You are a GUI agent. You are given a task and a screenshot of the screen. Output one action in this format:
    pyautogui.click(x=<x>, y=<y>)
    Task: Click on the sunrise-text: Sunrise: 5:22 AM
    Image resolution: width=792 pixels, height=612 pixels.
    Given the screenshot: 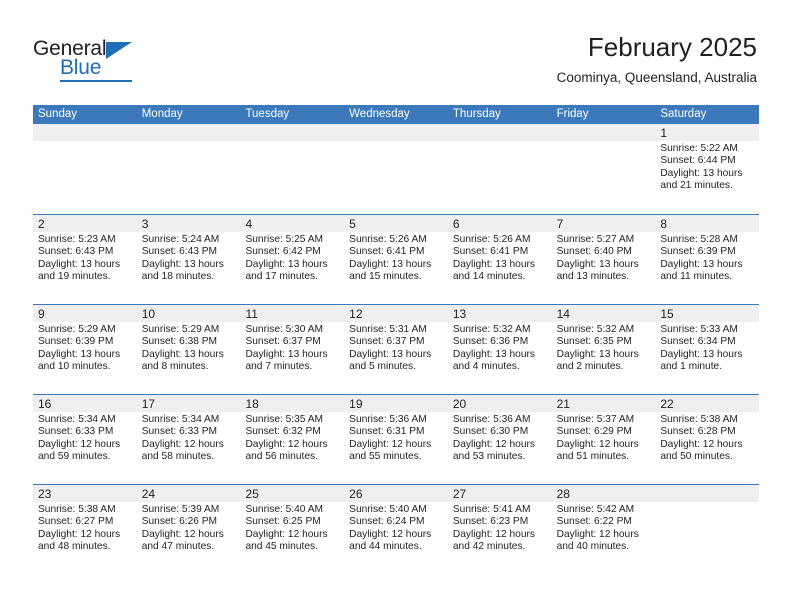 What is the action you would take?
    pyautogui.click(x=699, y=148)
    